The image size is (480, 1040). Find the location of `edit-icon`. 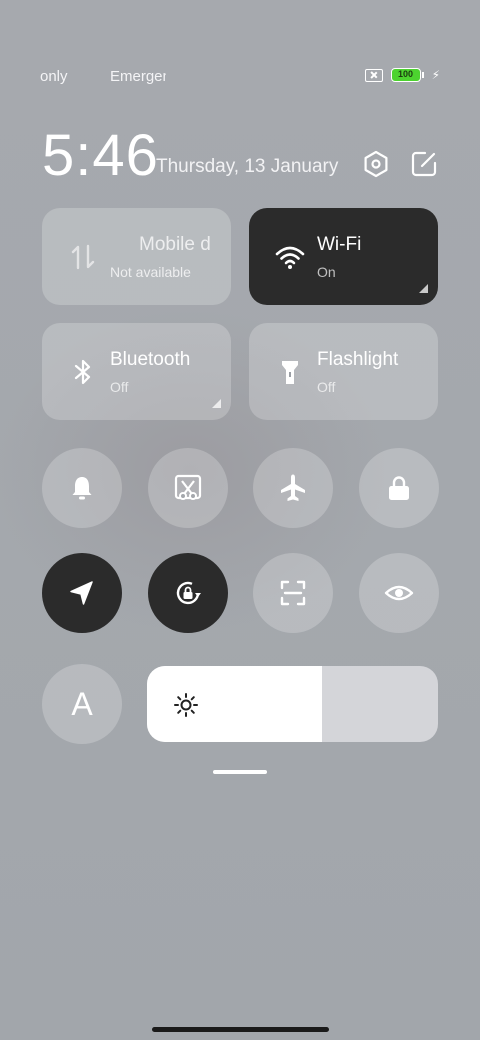

edit-icon is located at coordinates (424, 164).